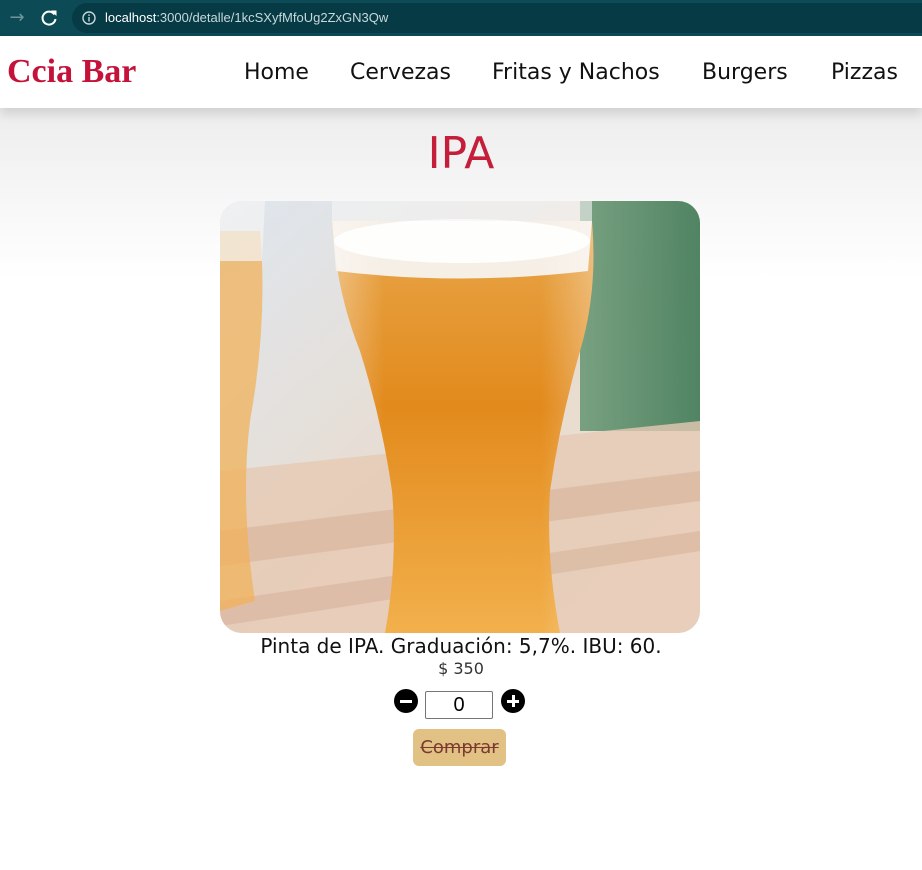 The height and width of the screenshot is (870, 922). I want to click on quantity-input, so click(459, 705).